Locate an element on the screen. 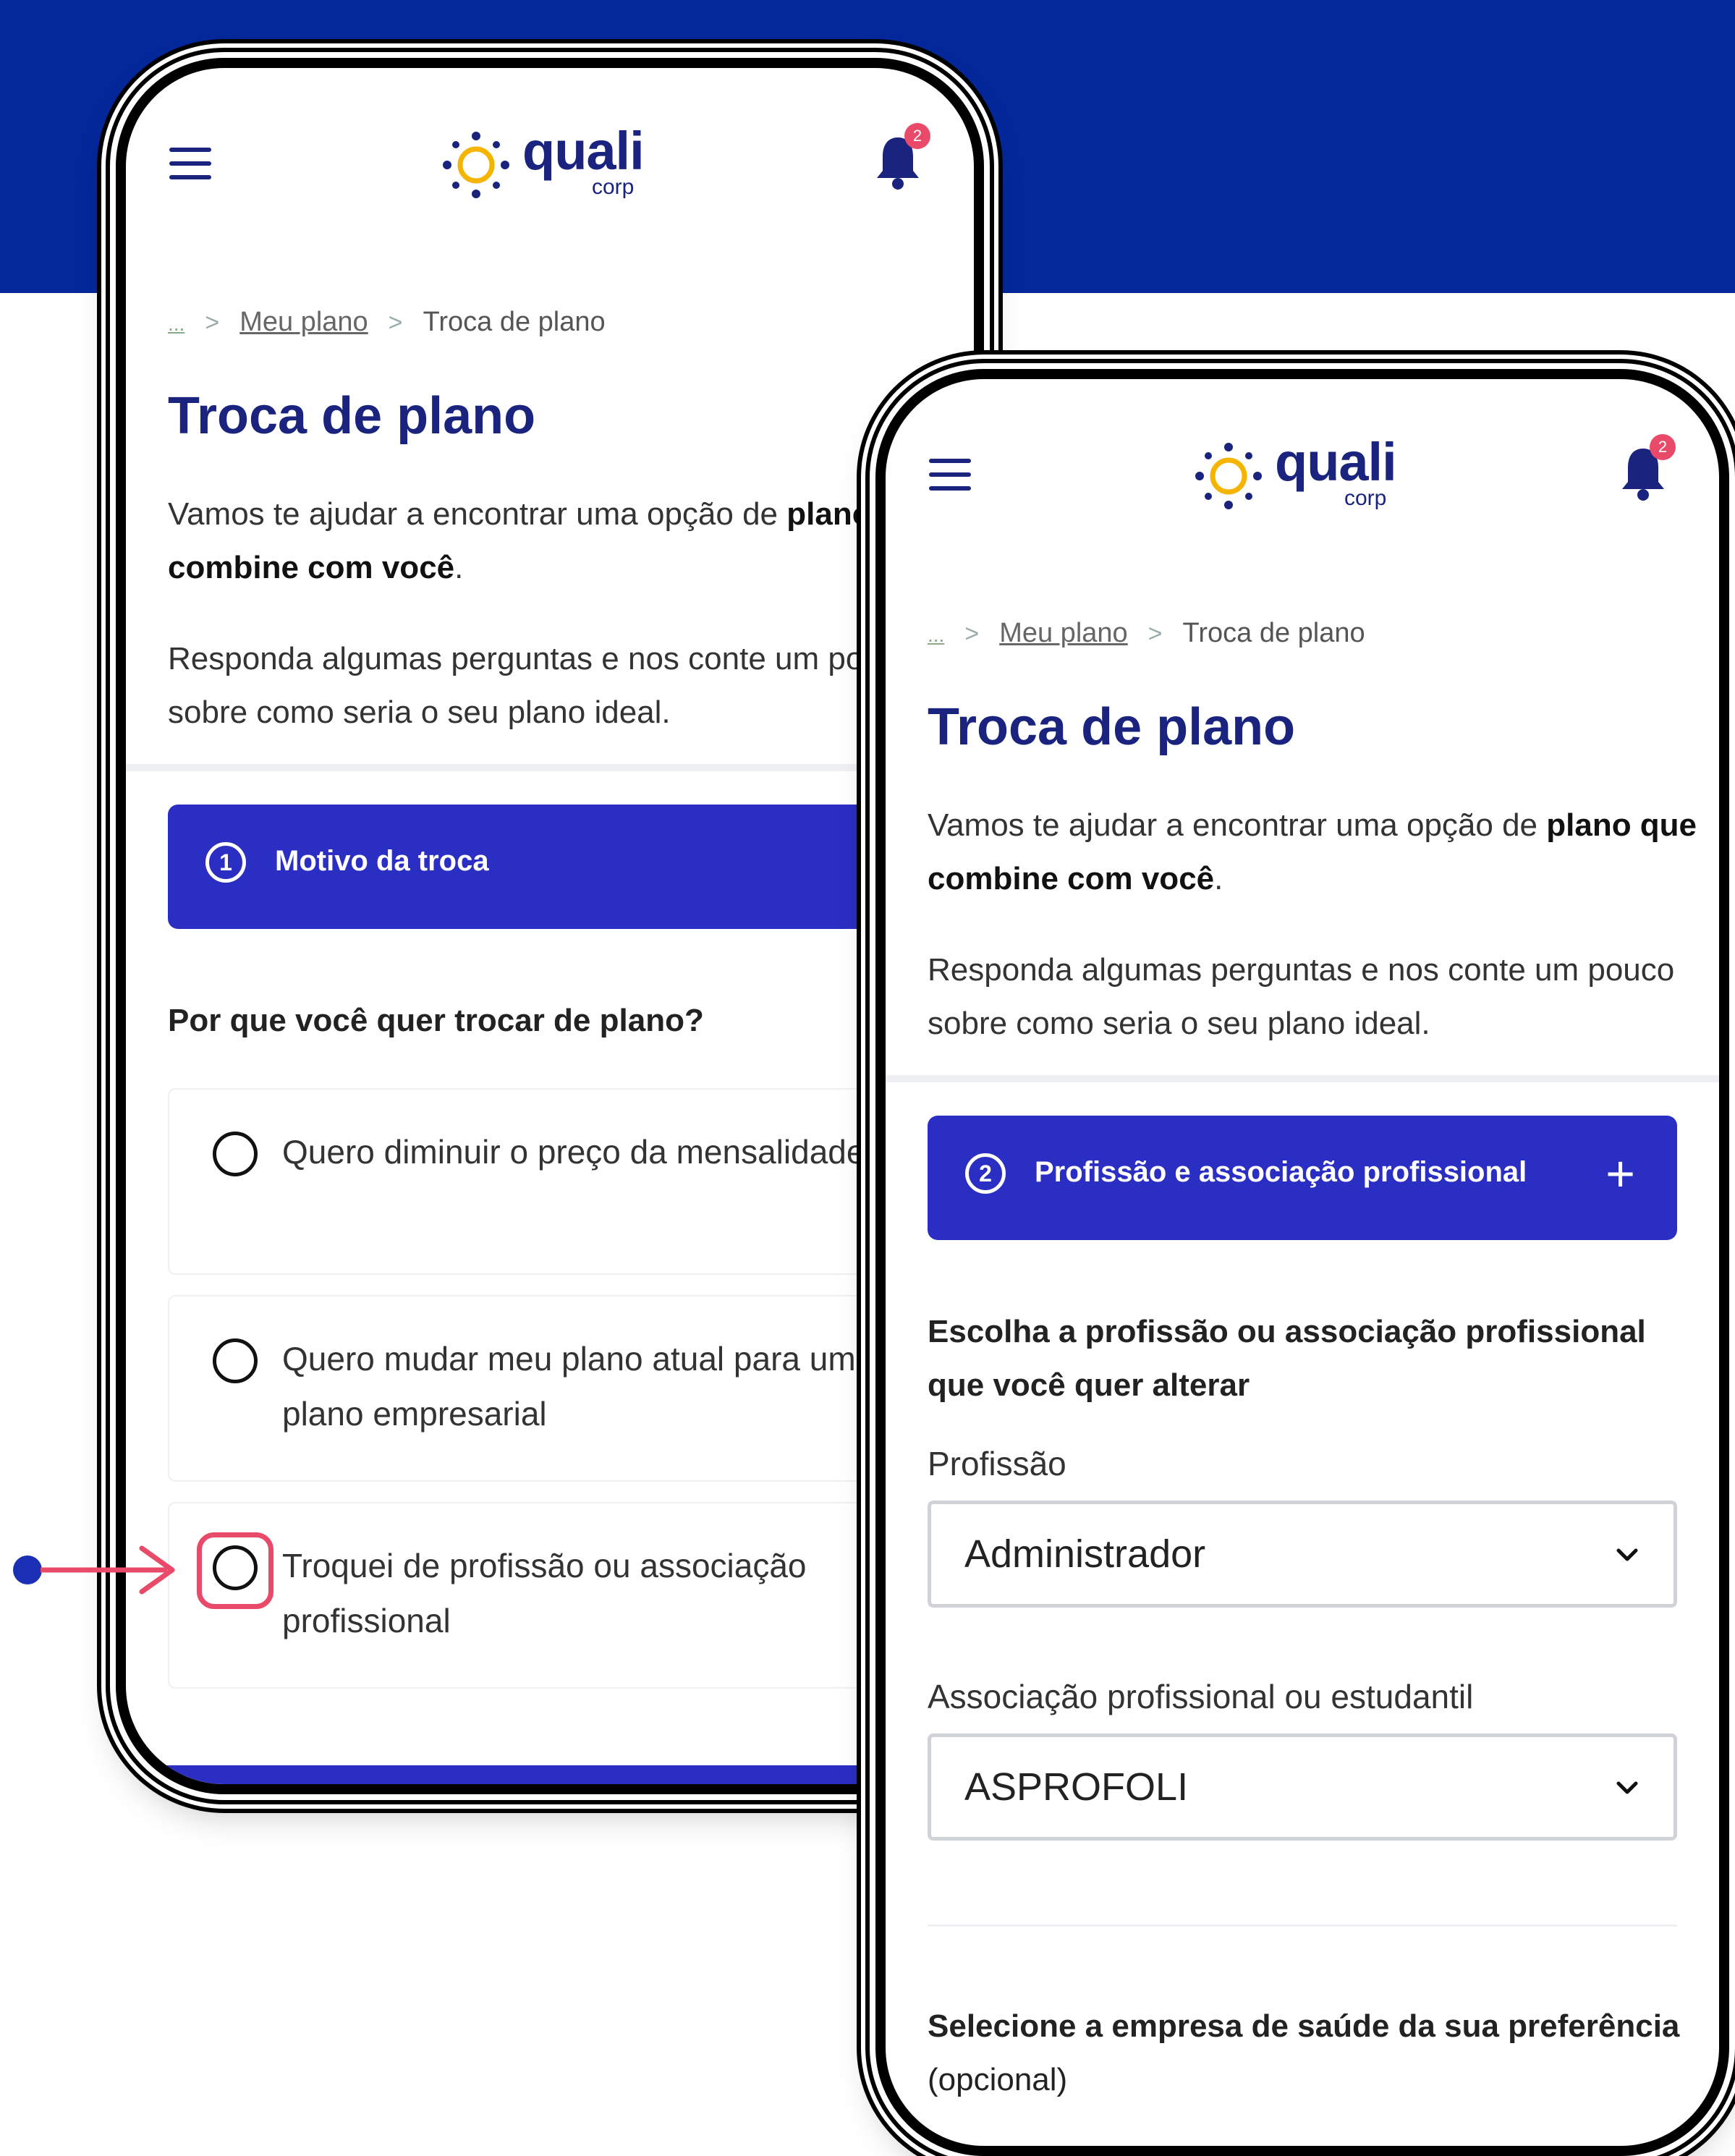  expand-plus-icon: + is located at coordinates (1620, 1173).